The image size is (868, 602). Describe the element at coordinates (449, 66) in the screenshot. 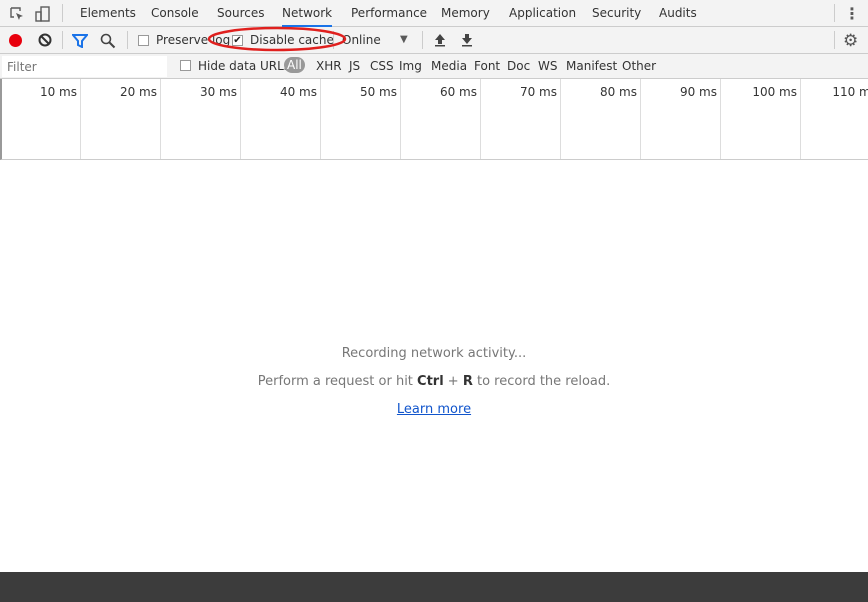

I see `type-filter-media: Media` at that location.